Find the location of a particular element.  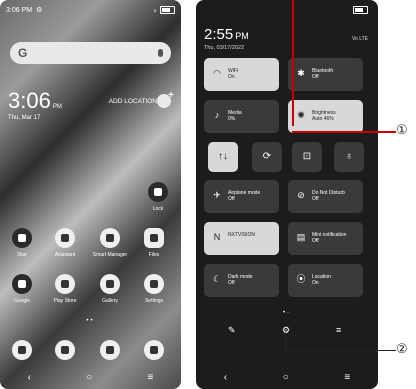

rotate-tile: ⟳ is located at coordinates (267, 157).